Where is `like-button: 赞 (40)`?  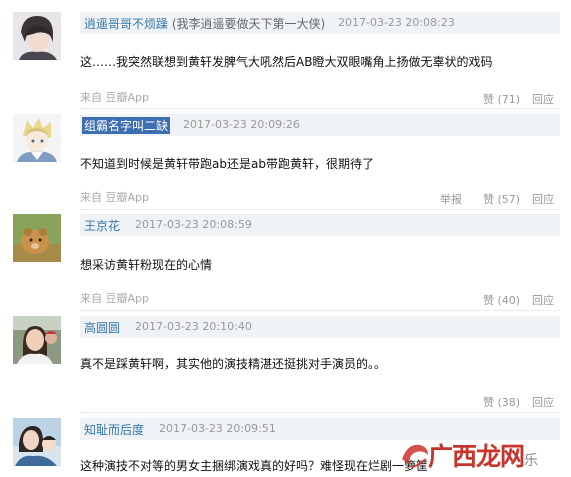 like-button: 赞 (40) is located at coordinates (501, 300).